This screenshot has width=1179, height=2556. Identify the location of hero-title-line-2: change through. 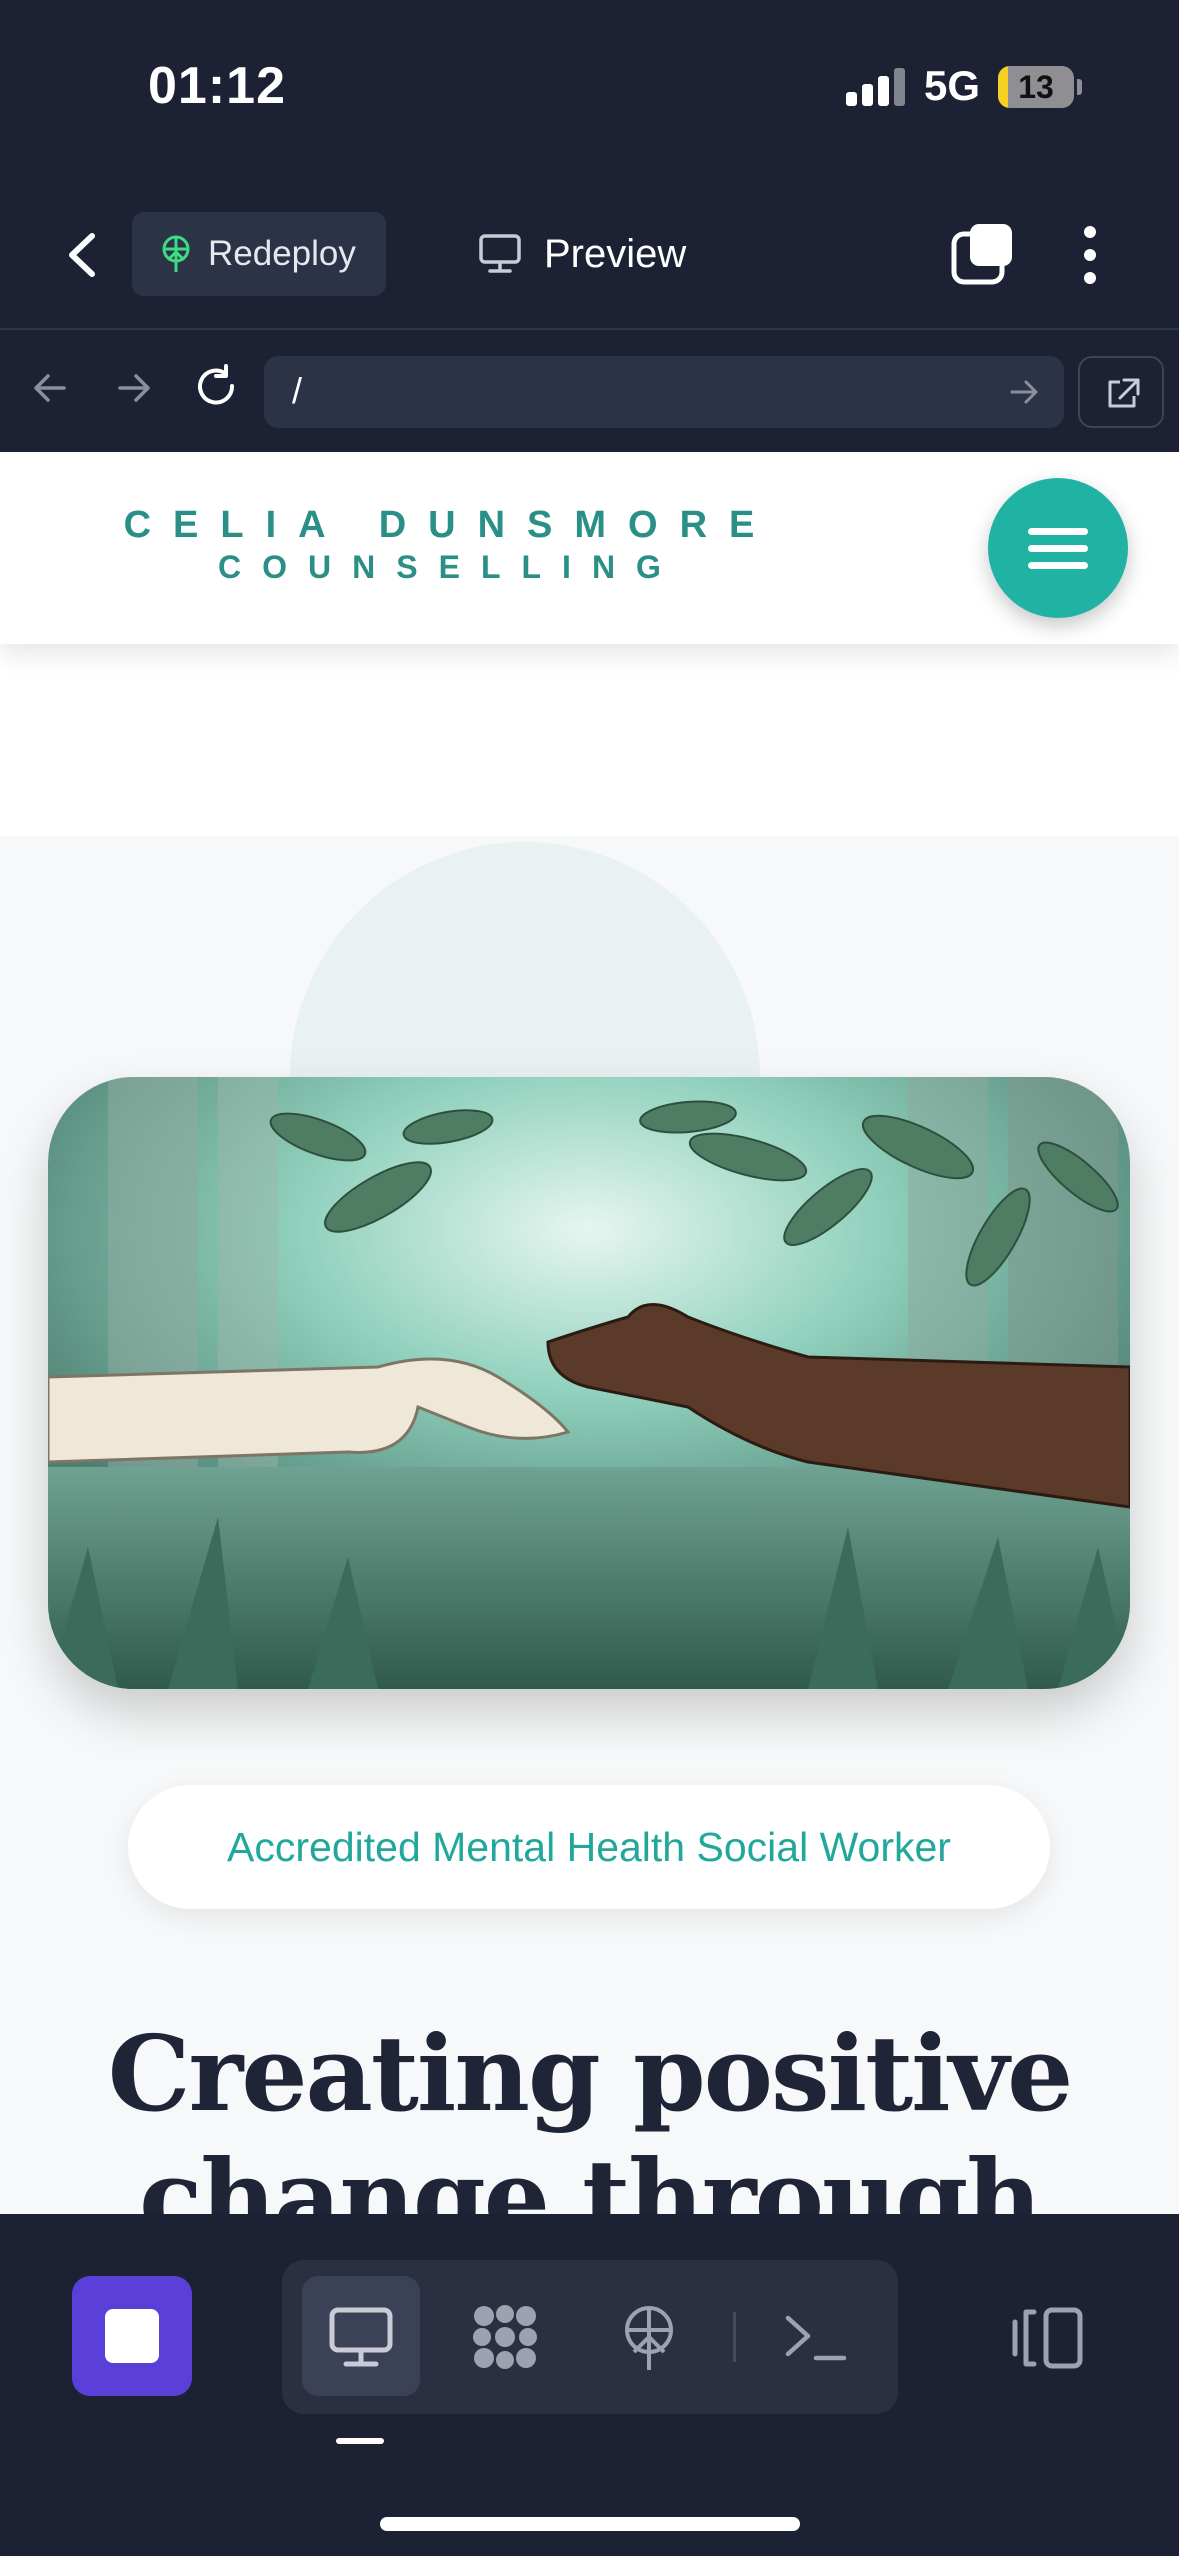
(590, 2175).